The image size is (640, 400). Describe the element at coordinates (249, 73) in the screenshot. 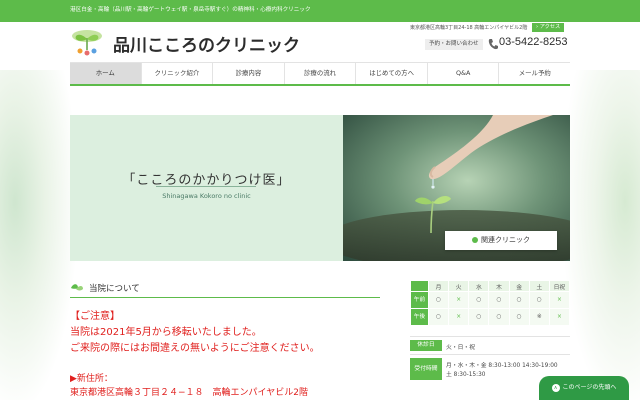

I see `nav-item-services: 診療内容` at that location.